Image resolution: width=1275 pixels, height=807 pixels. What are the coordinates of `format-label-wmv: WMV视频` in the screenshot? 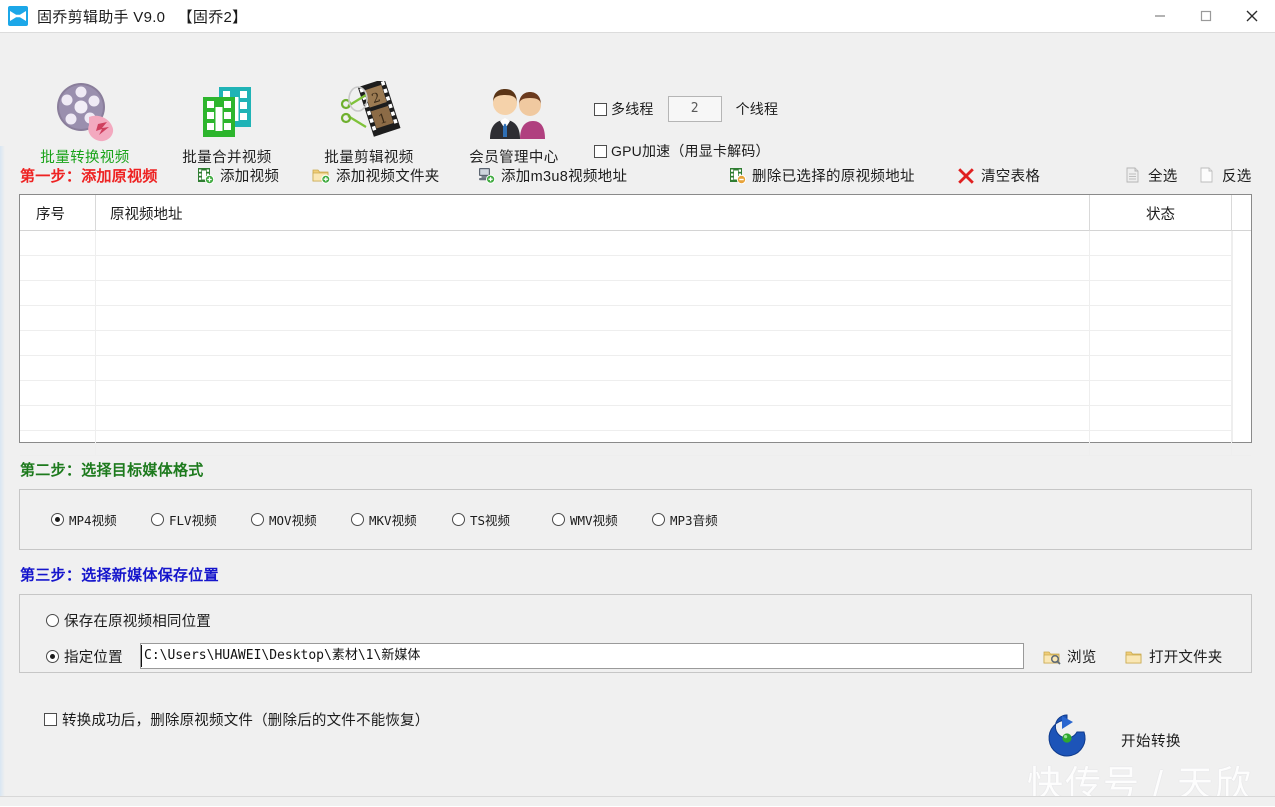 It's located at (594, 520).